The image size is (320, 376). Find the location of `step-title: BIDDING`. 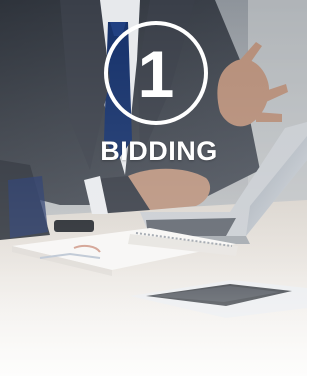

step-title: BIDDING is located at coordinates (159, 151).